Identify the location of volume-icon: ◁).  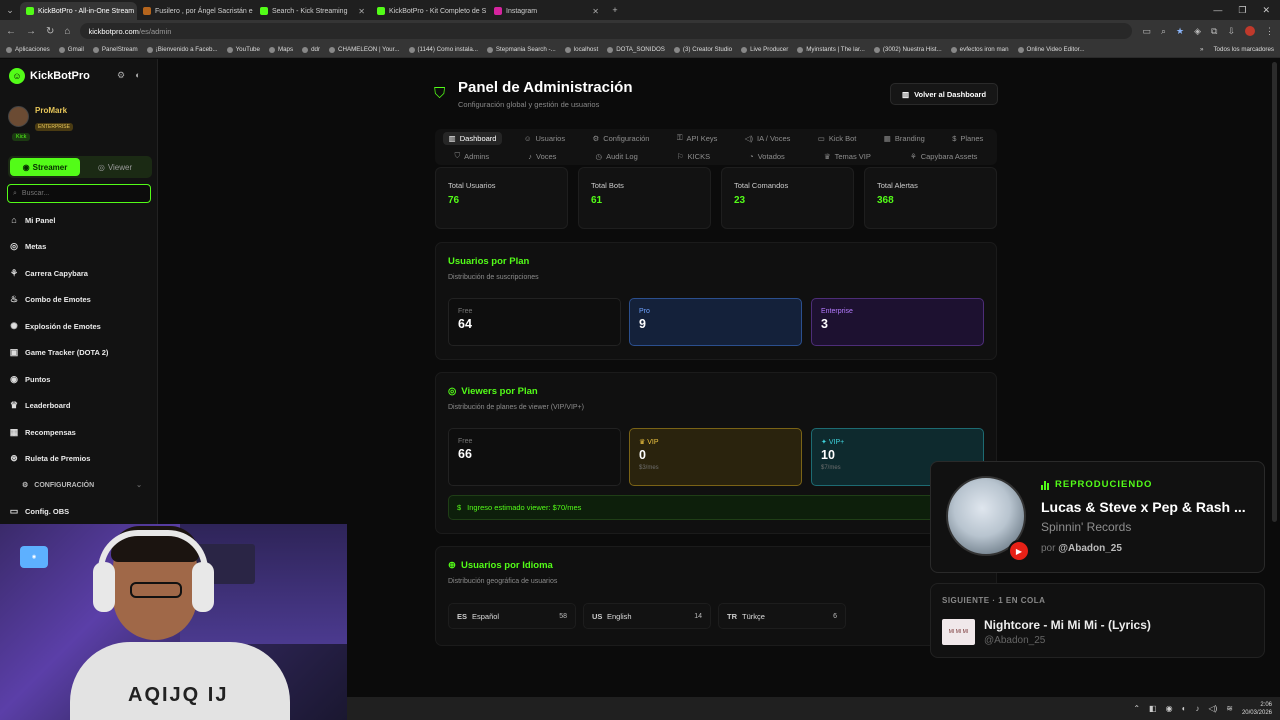
(1212, 708).